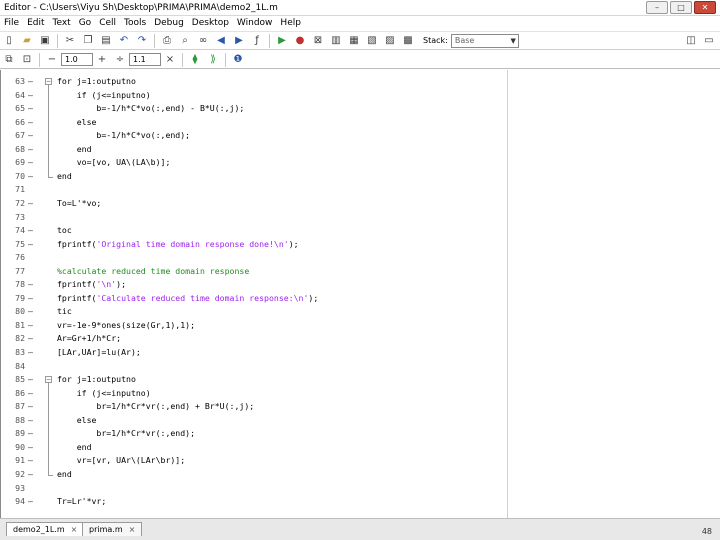 The image size is (720, 540). I want to click on step-icon: ▥, so click(336, 41).